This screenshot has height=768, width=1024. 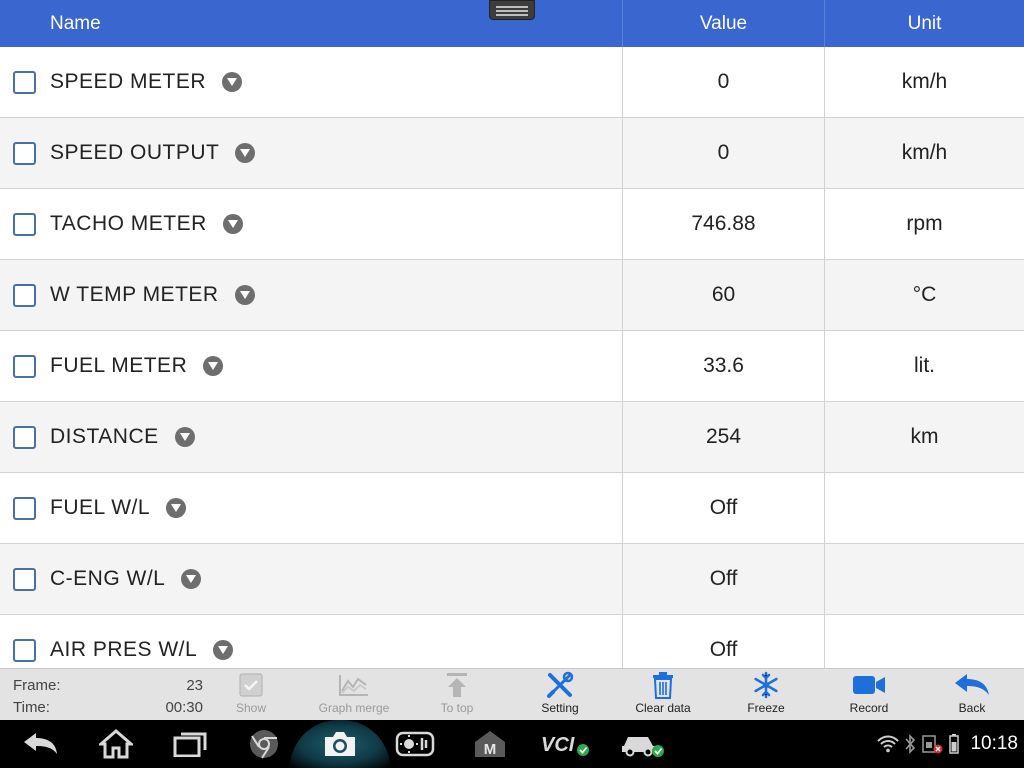 What do you see at coordinates (354, 708) in the screenshot?
I see `graph-merge-label: Graph merge` at bounding box center [354, 708].